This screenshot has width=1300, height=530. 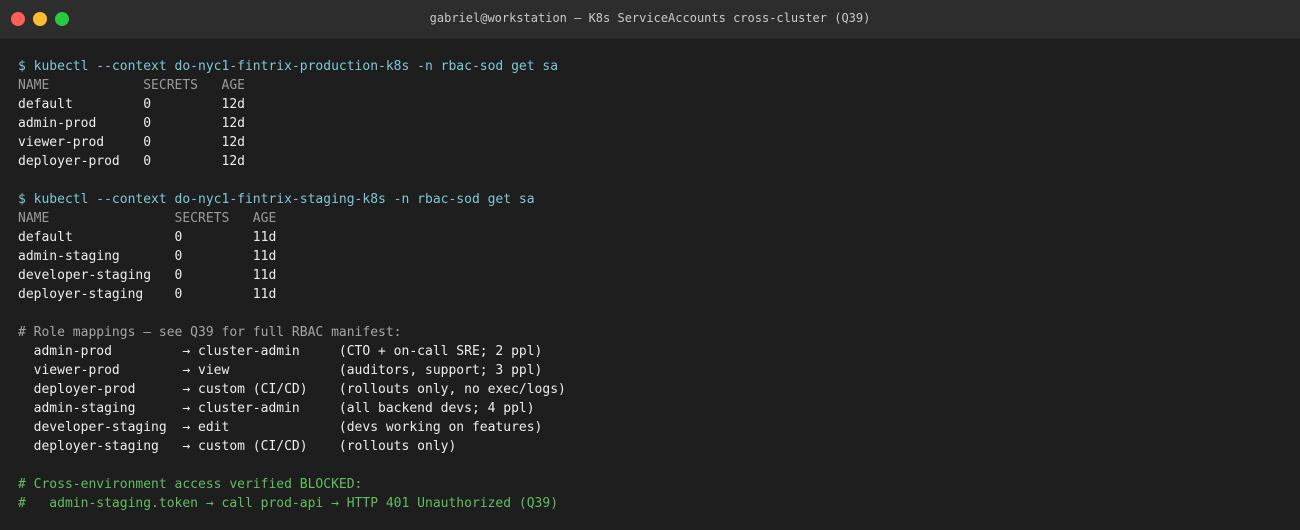 I want to click on table-row: viewer-prod 0 12d, so click(x=131, y=142).